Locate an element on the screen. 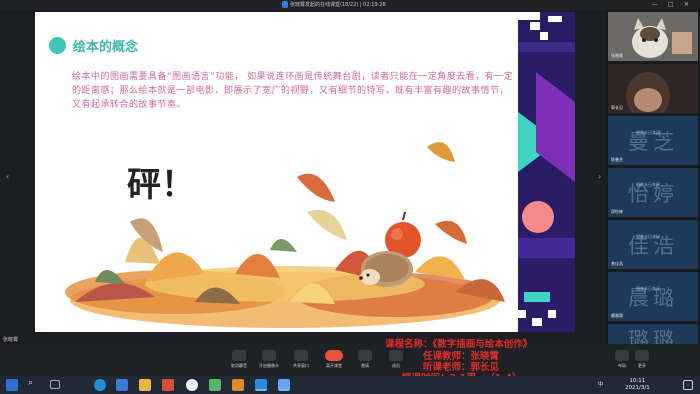  participant-tile: 璐璐 is located at coordinates (653, 334).